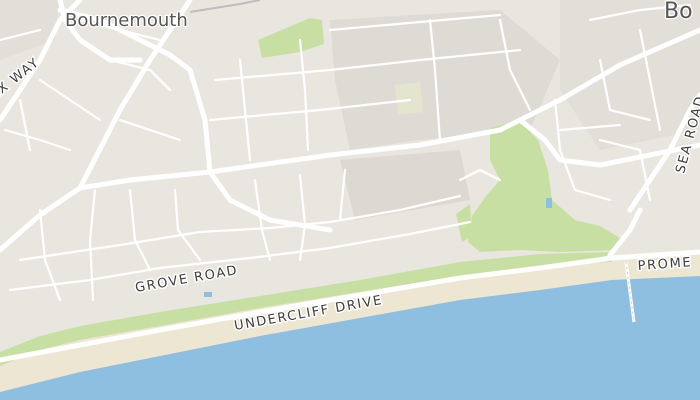 This screenshot has height=400, width=700. Describe the element at coordinates (126, 20) in the screenshot. I see `town-label-bournemouth: Bournemouth` at that location.